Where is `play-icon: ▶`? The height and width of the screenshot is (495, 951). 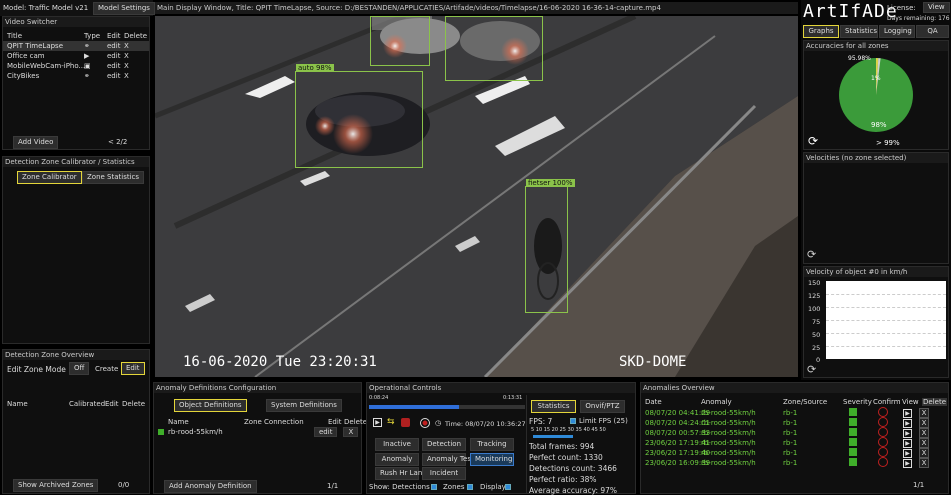
play-icon: ▶ is located at coordinates (377, 422).